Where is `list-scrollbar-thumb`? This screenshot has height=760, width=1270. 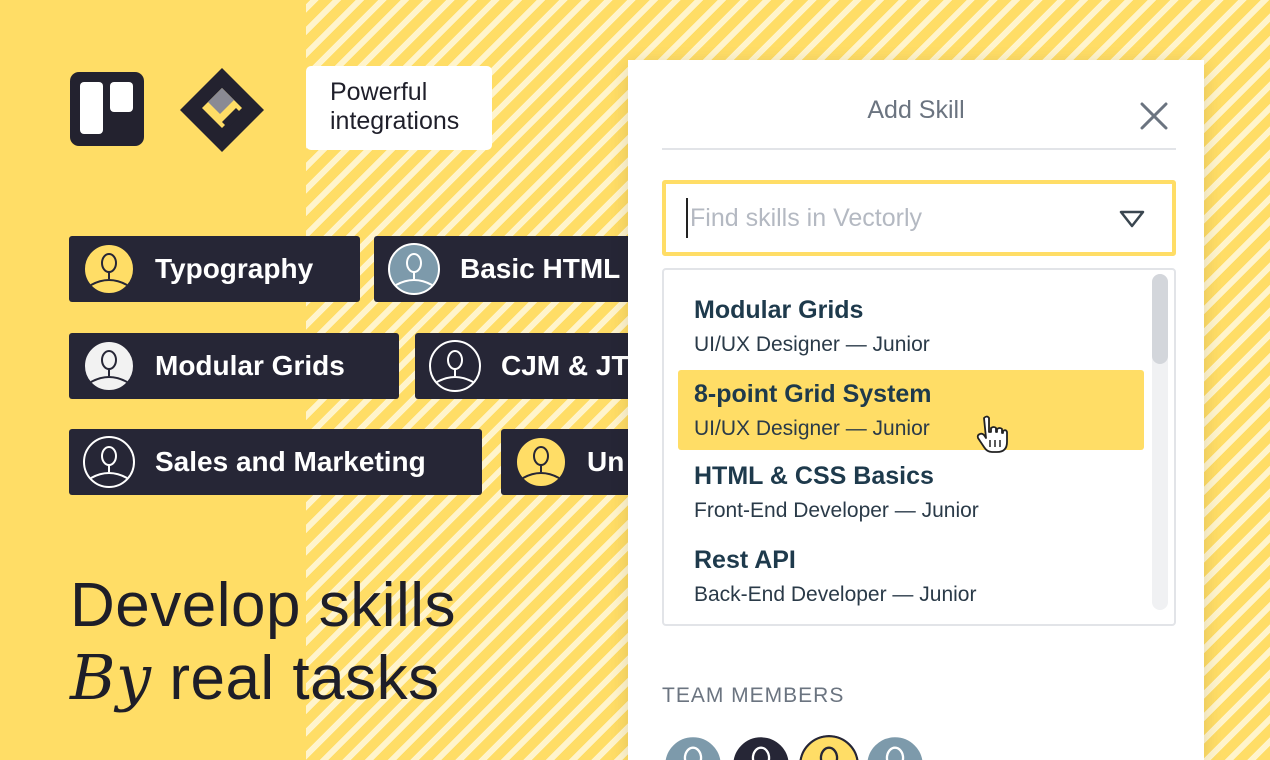 list-scrollbar-thumb is located at coordinates (1160, 319).